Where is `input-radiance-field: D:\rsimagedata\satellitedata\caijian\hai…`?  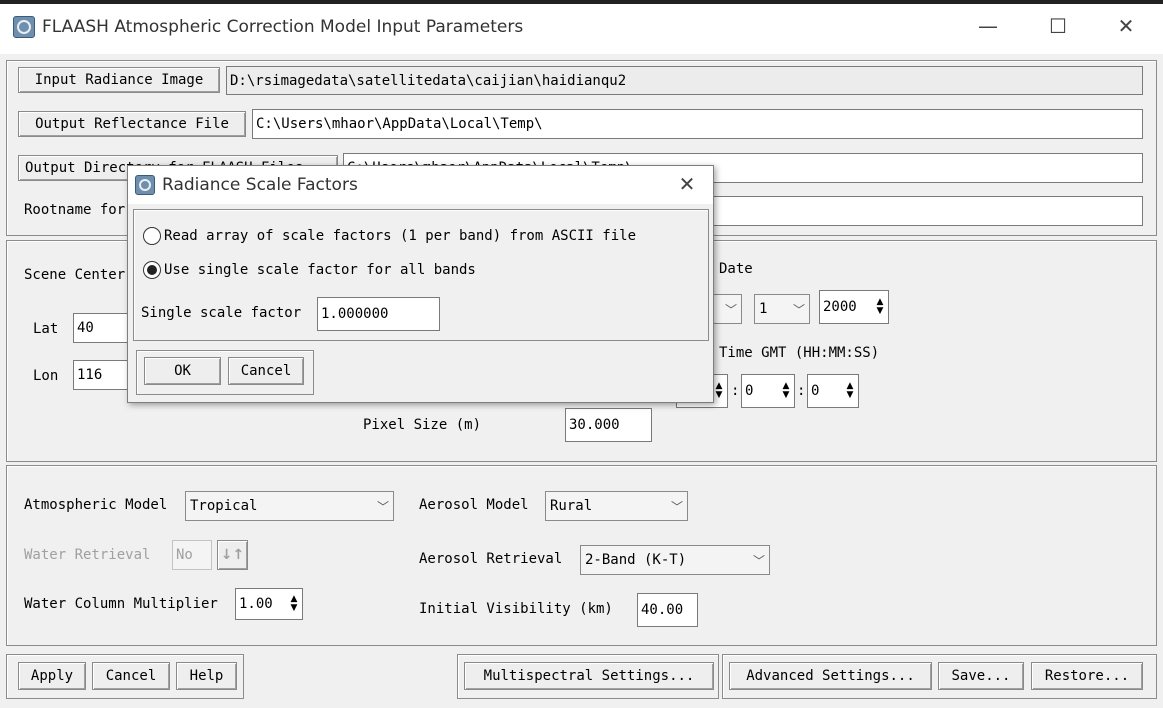 input-radiance-field: D:\rsimagedata\satellitedata\caijian\hai… is located at coordinates (684, 80).